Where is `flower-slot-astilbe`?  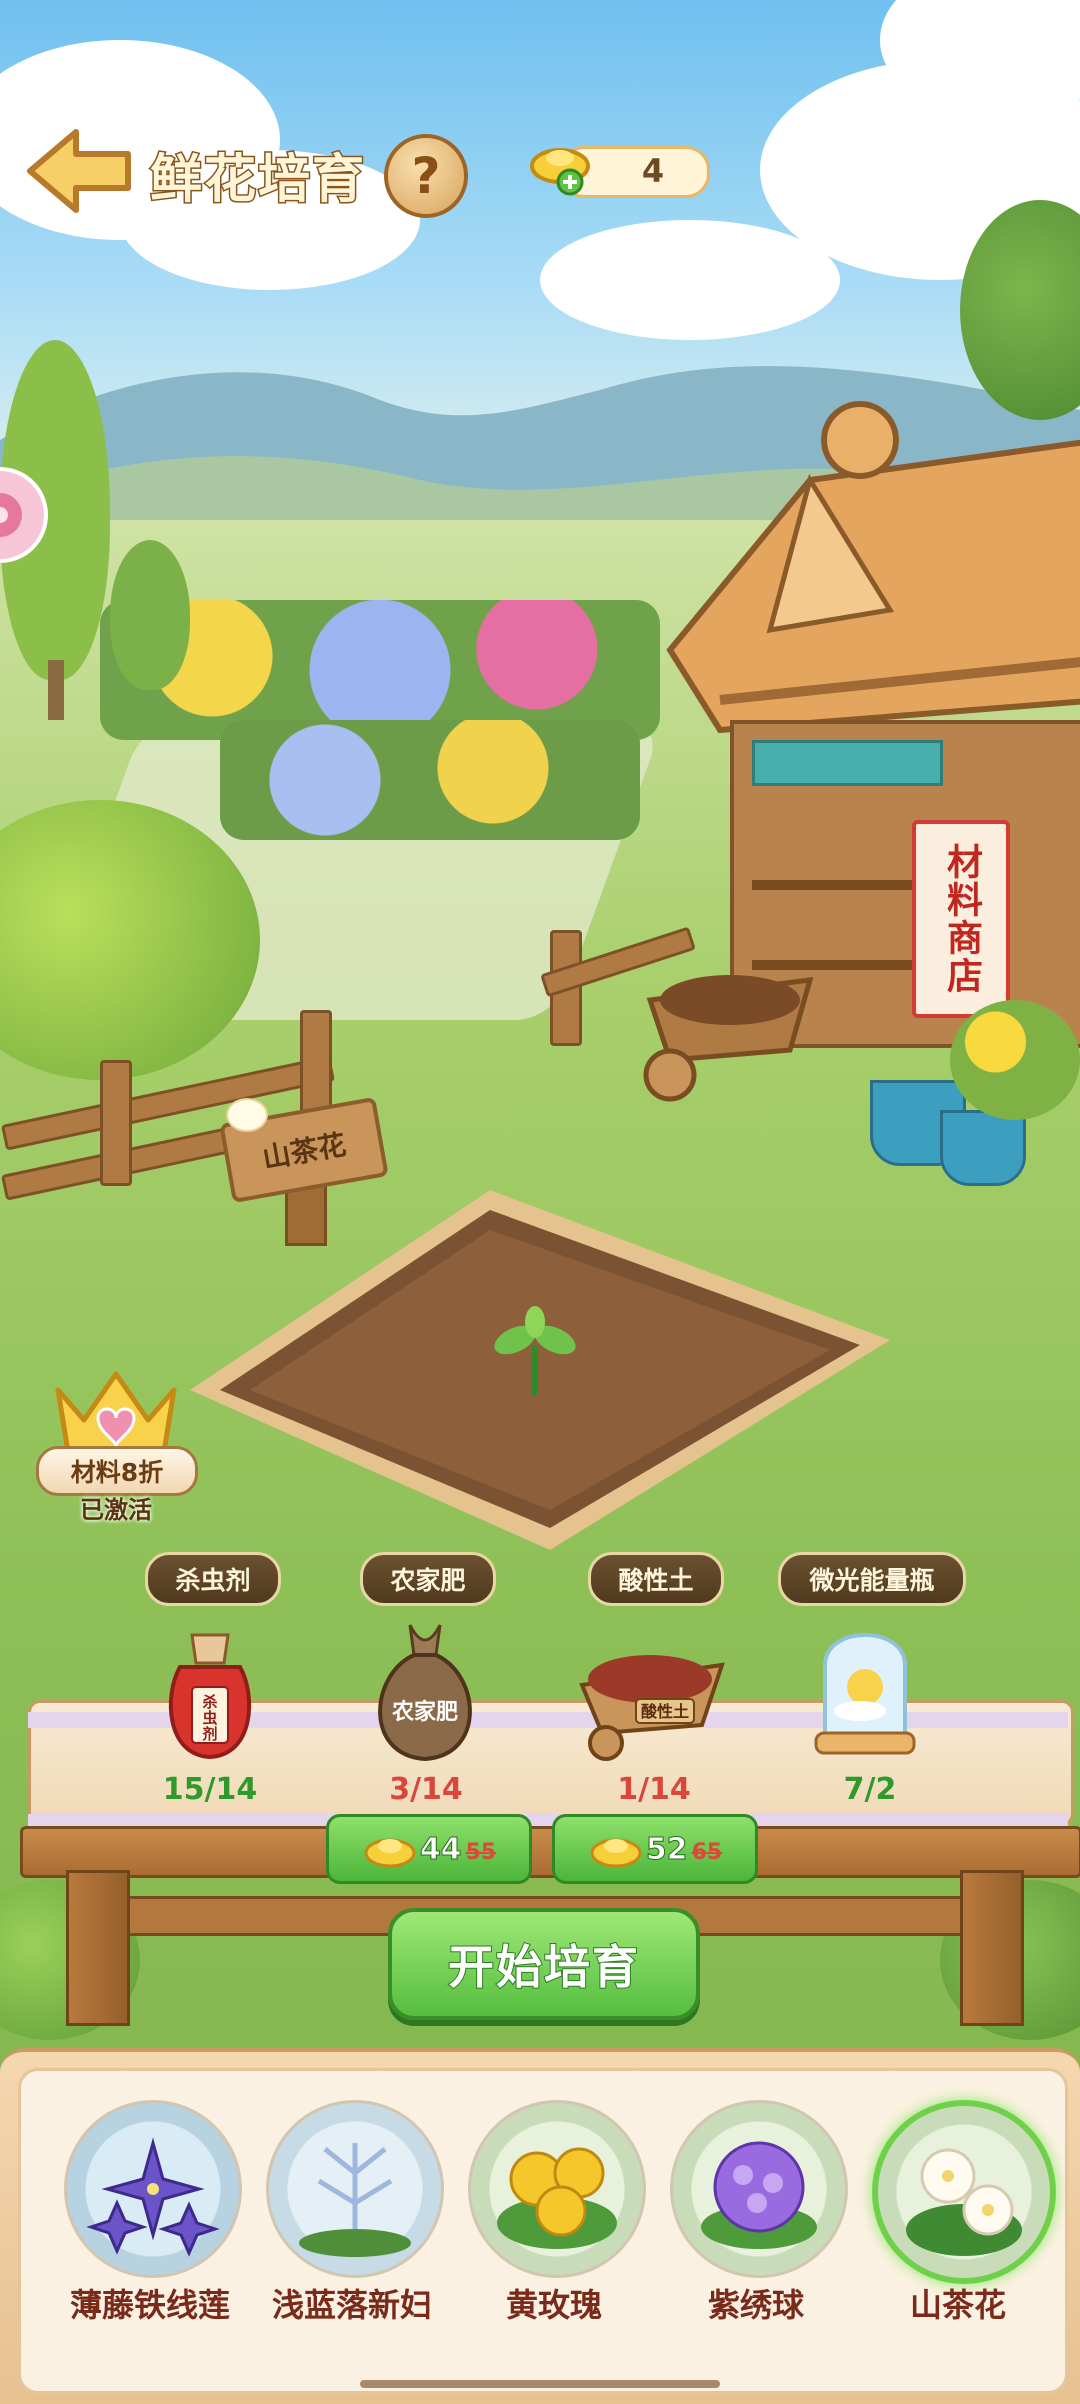 flower-slot-astilbe is located at coordinates (355, 2189).